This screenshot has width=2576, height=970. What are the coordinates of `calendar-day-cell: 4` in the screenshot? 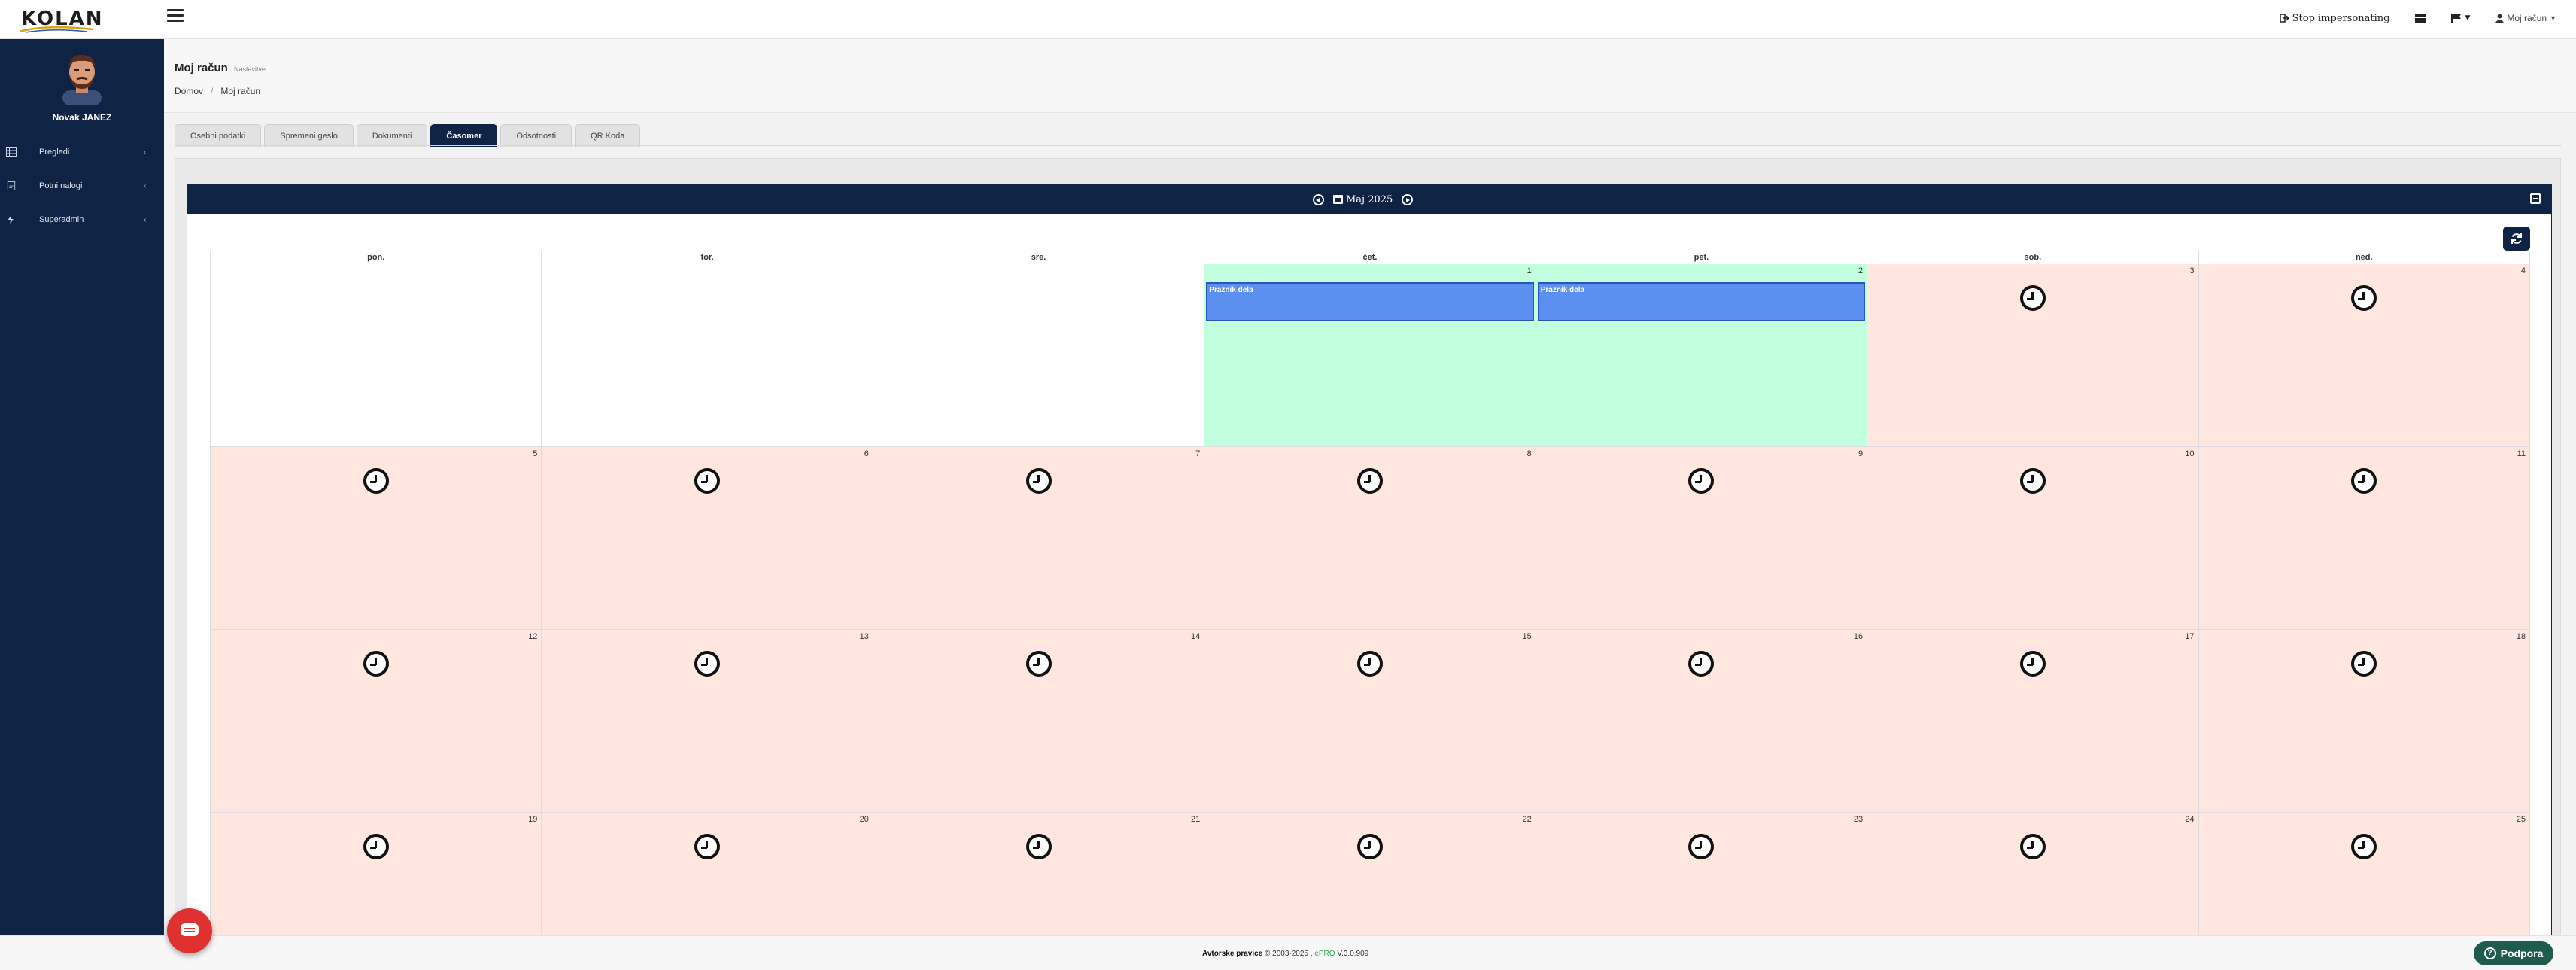 It's located at (2364, 355).